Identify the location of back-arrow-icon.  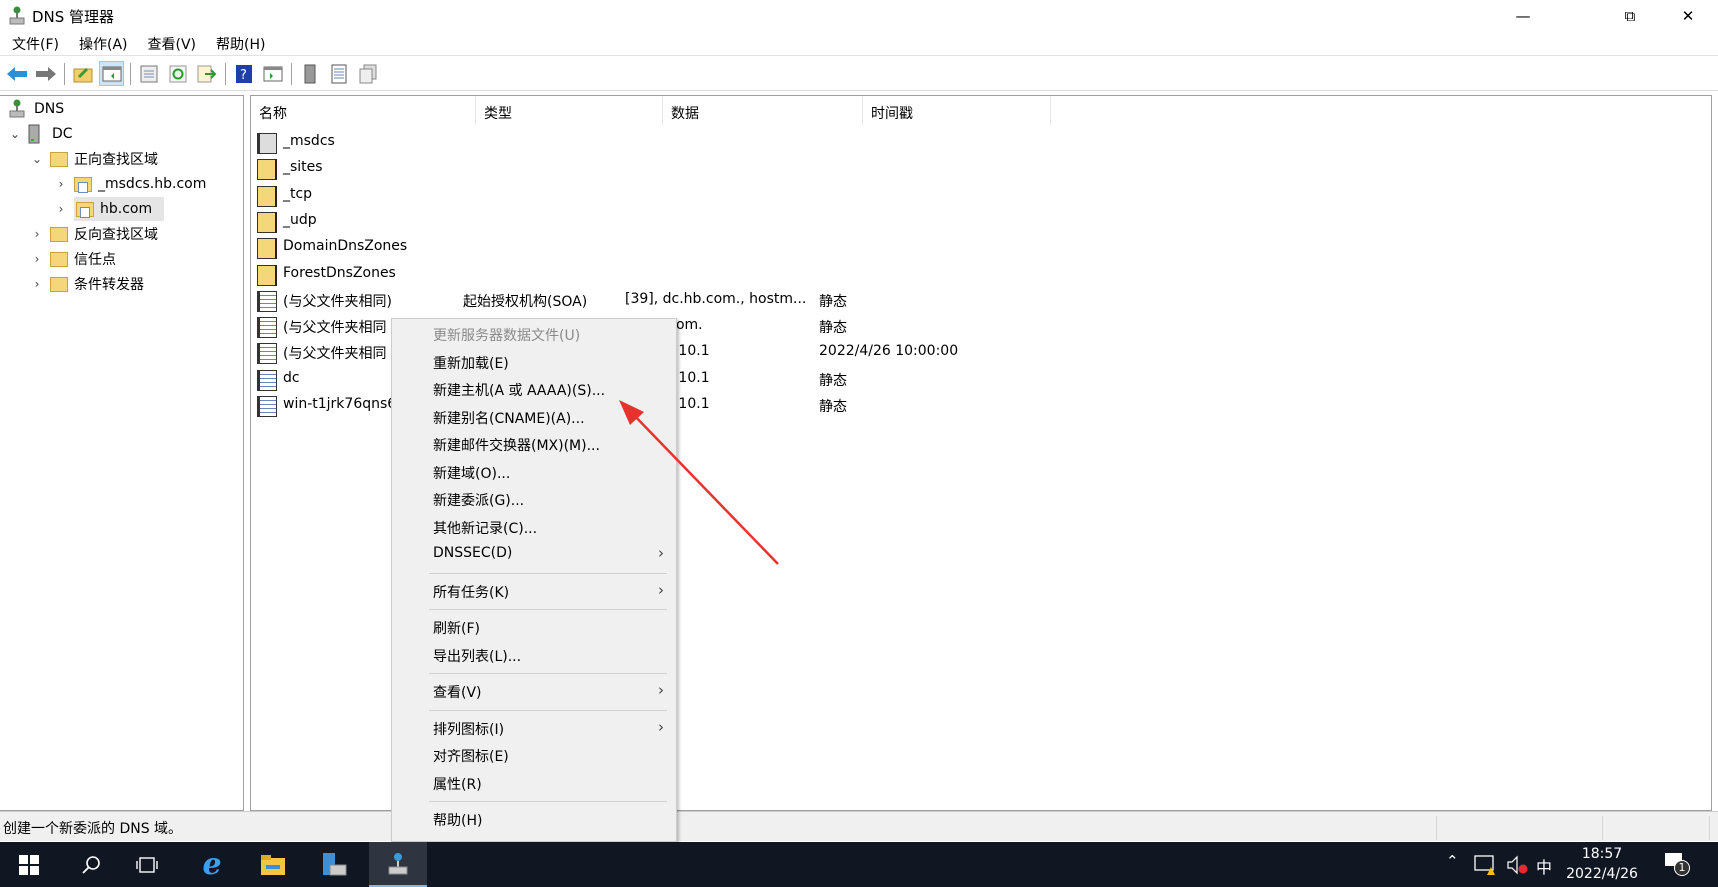
(16, 73).